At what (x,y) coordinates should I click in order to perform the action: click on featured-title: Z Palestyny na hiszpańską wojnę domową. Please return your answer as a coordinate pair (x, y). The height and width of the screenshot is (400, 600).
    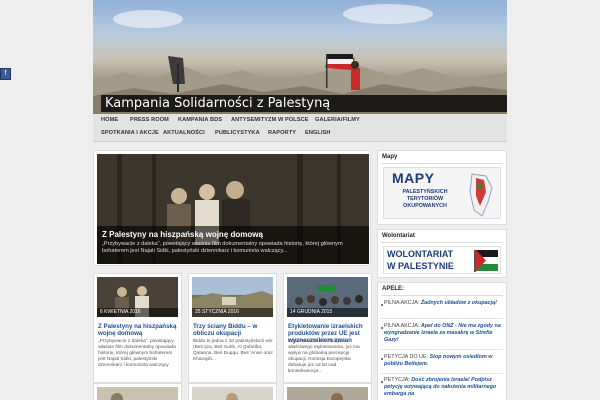
    Looking at the image, I should click on (182, 234).